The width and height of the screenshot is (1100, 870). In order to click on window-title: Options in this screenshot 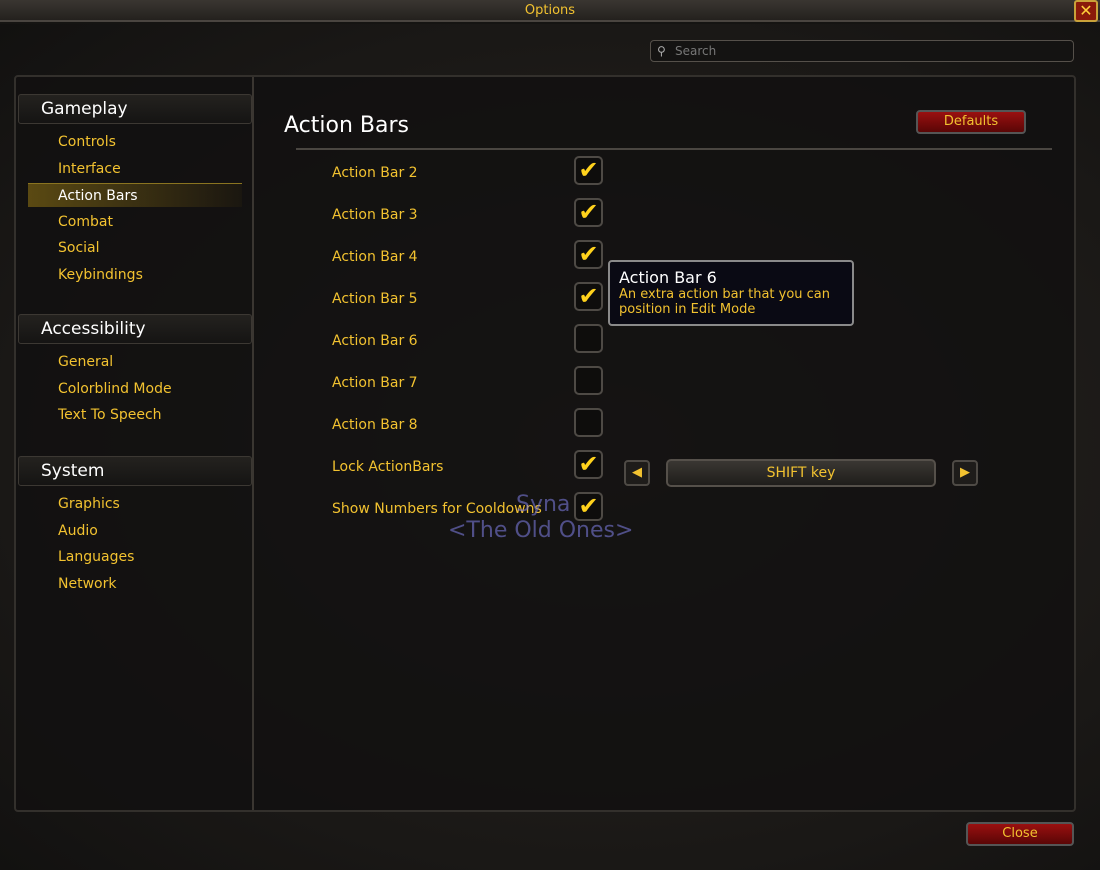, I will do `click(550, 10)`.